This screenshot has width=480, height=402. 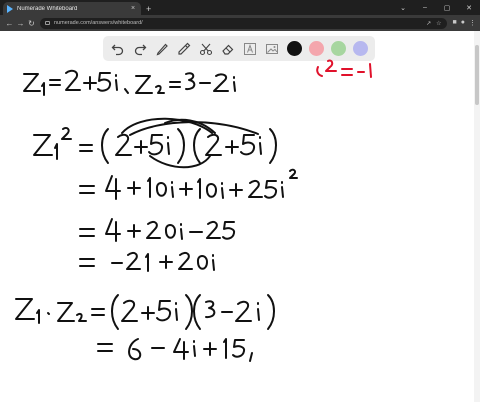 I want to click on numerade-logo-icon, so click(x=10, y=8).